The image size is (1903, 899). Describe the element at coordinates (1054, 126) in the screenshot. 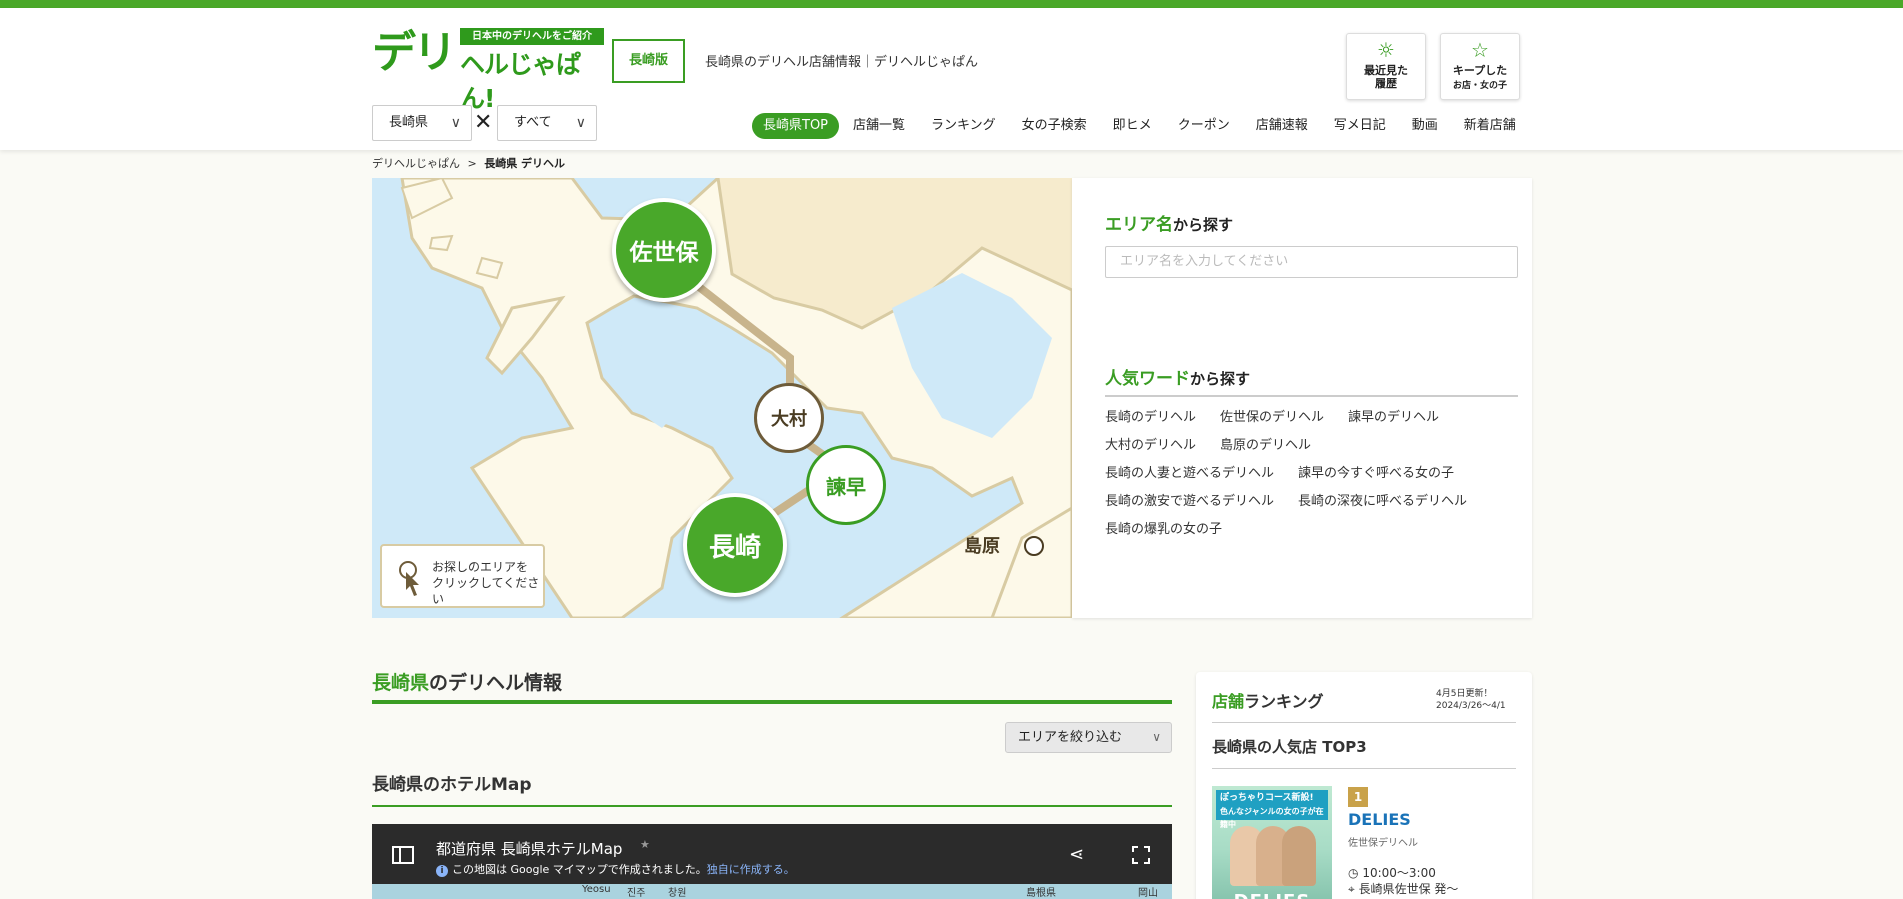

I see `nav-item-girl-search: 女の子検索` at that location.